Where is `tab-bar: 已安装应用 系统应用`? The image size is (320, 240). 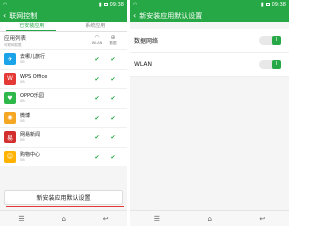 tab-bar: 已安装应用 系统应用 is located at coordinates (63, 27).